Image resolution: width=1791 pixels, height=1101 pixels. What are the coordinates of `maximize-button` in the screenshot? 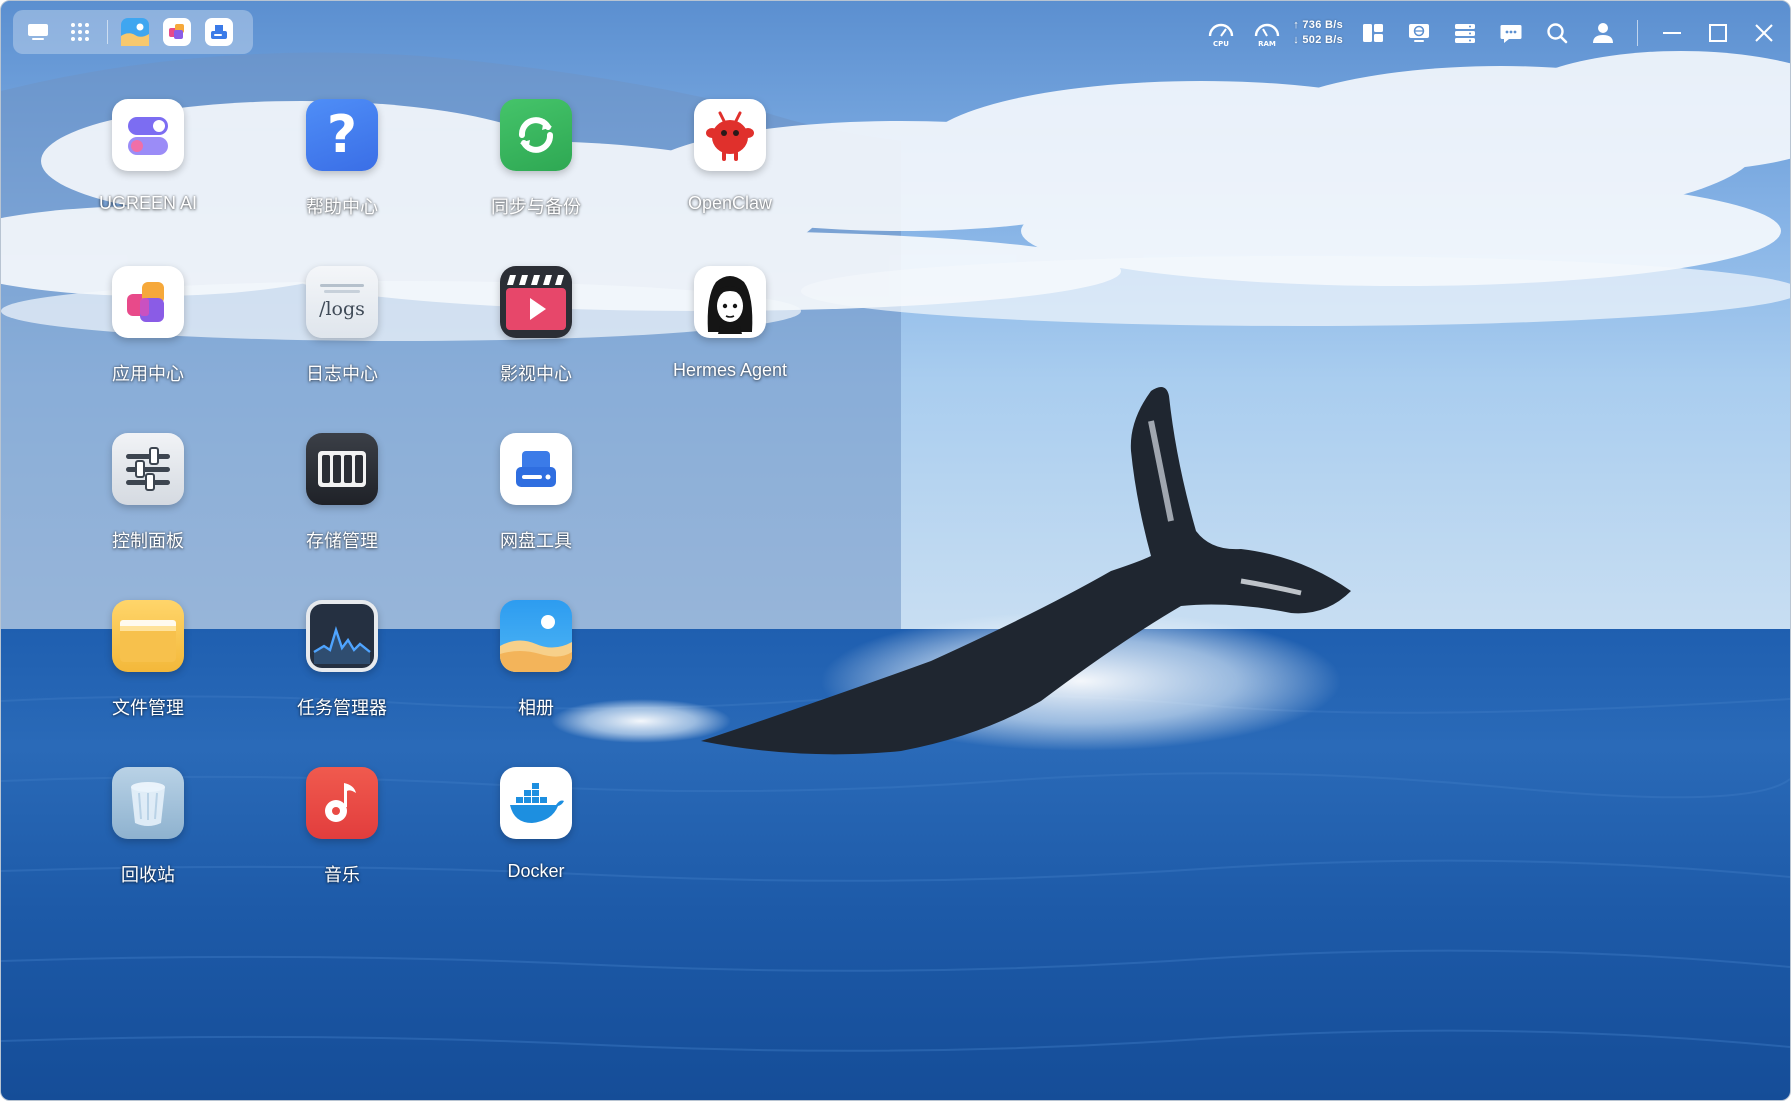 It's located at (1718, 33).